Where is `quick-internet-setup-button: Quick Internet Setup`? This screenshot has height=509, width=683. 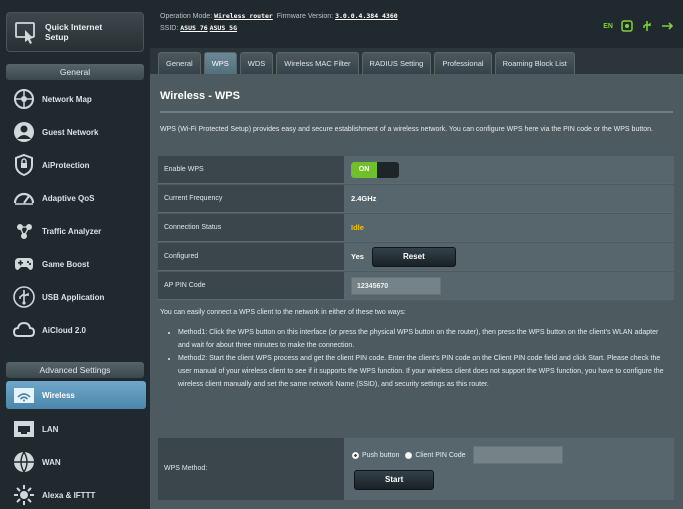 quick-internet-setup-button: Quick Internet Setup is located at coordinates (75, 32).